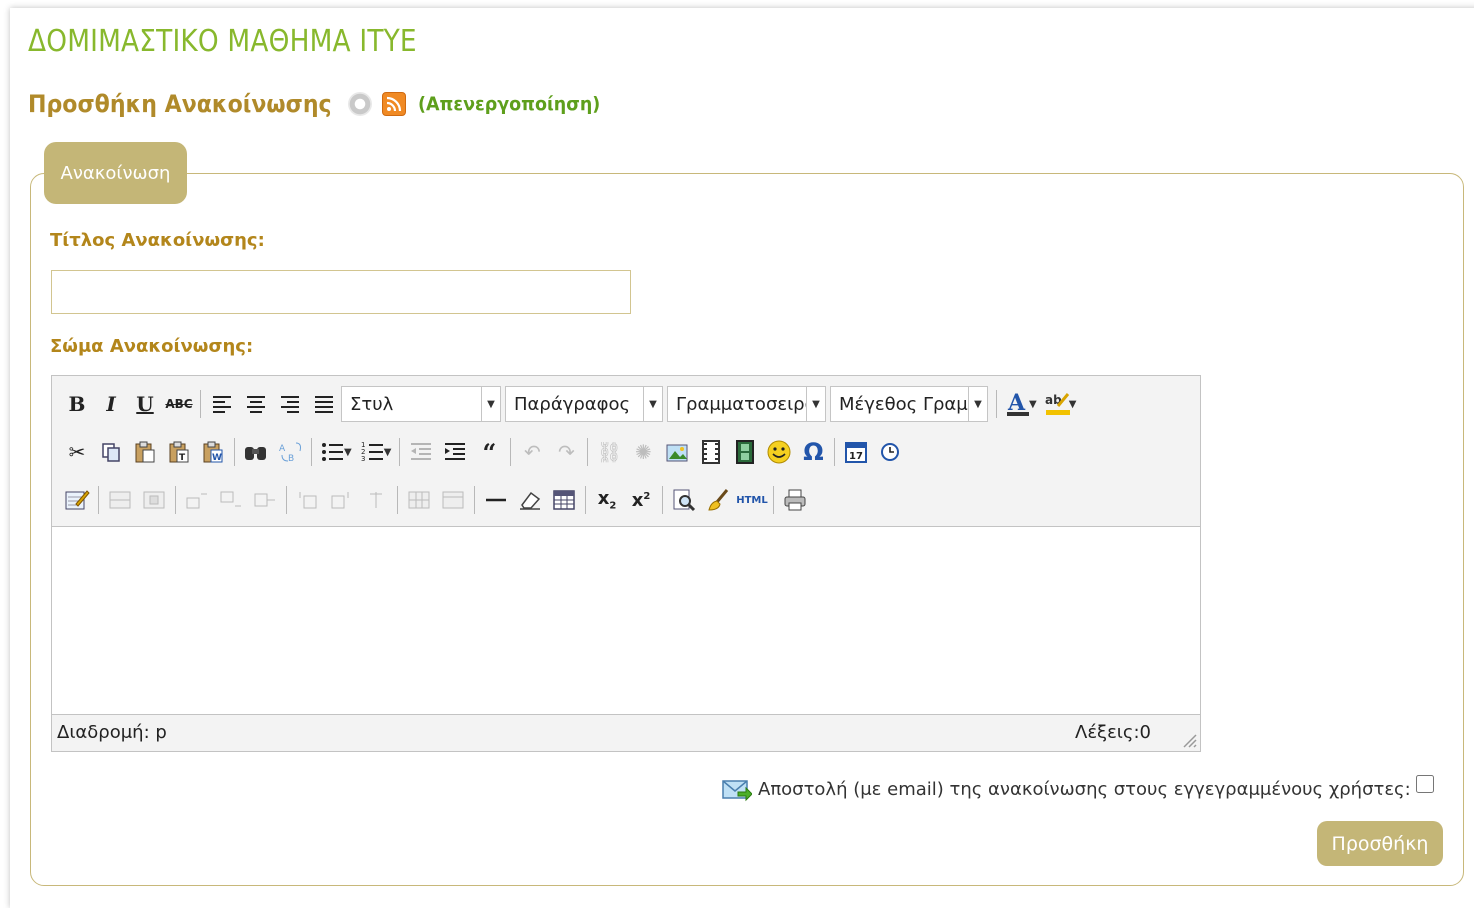 The width and height of the screenshot is (1474, 908). What do you see at coordinates (115, 173) in the screenshot?
I see `fieldset-legend: Ανακοίνωση` at bounding box center [115, 173].